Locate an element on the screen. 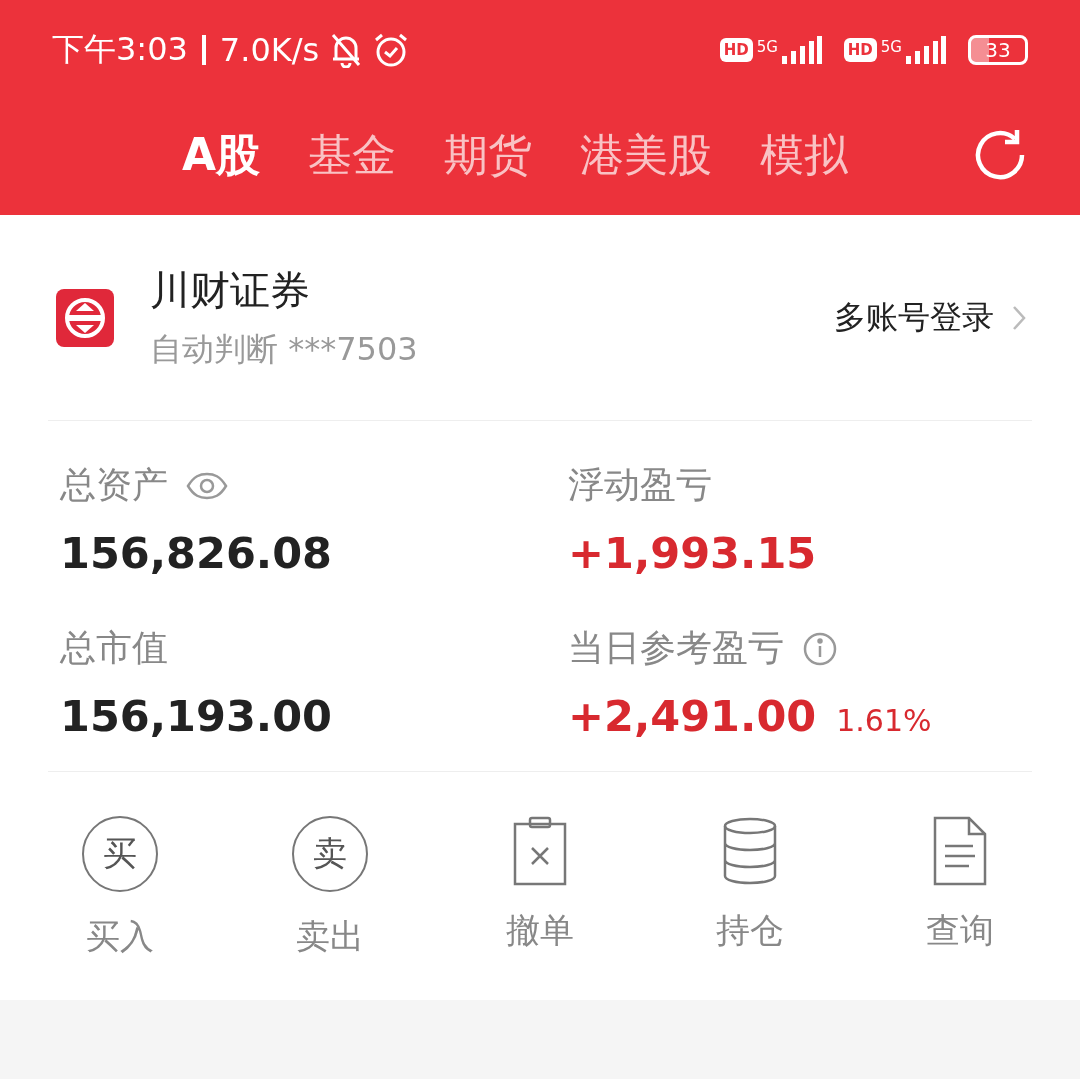  eye-icon is located at coordinates (207, 485).